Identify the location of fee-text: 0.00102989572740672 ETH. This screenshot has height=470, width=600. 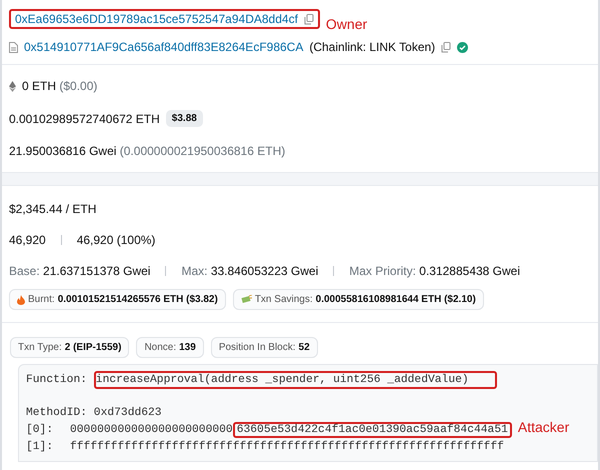
(84, 119).